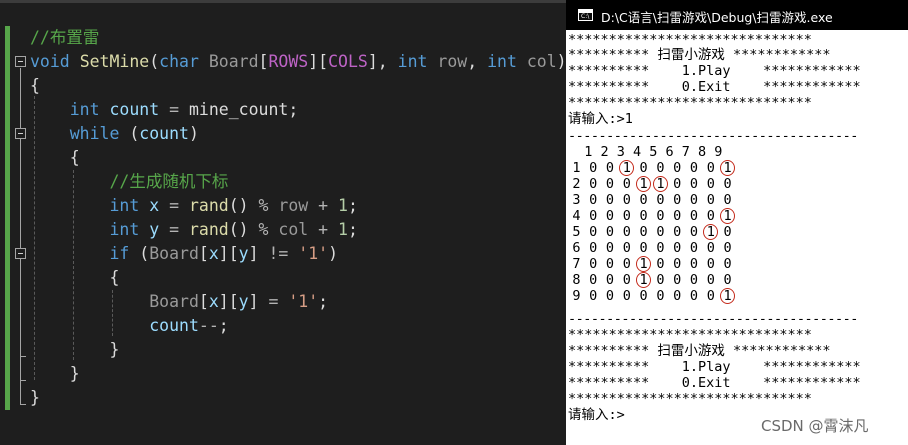 The height and width of the screenshot is (445, 908). I want to click on code-text: if (Board[x][y] != '1'), so click(184, 254).